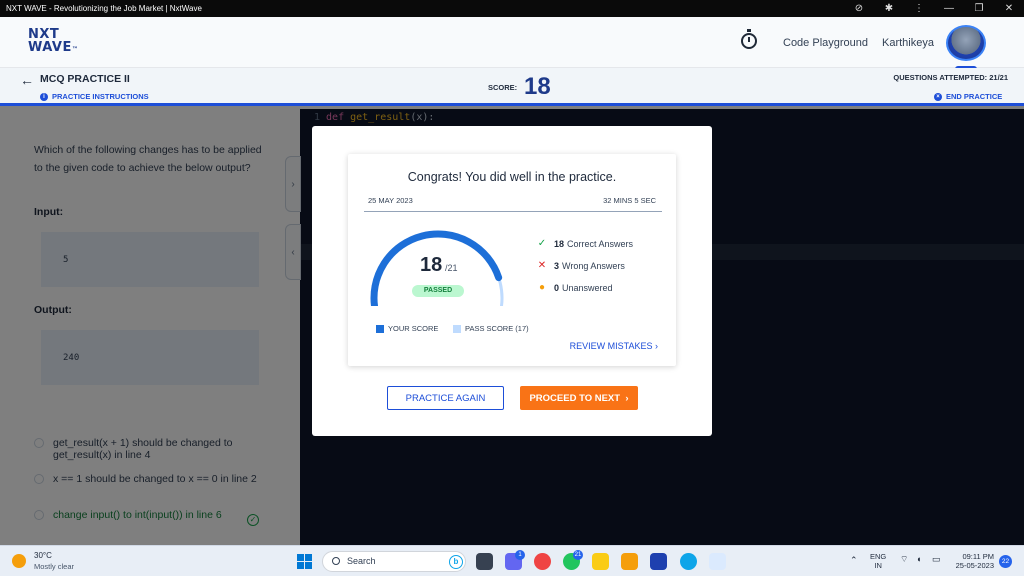  What do you see at coordinates (512, 177) in the screenshot?
I see `result-title: Congrats! You did well in the practice.` at bounding box center [512, 177].